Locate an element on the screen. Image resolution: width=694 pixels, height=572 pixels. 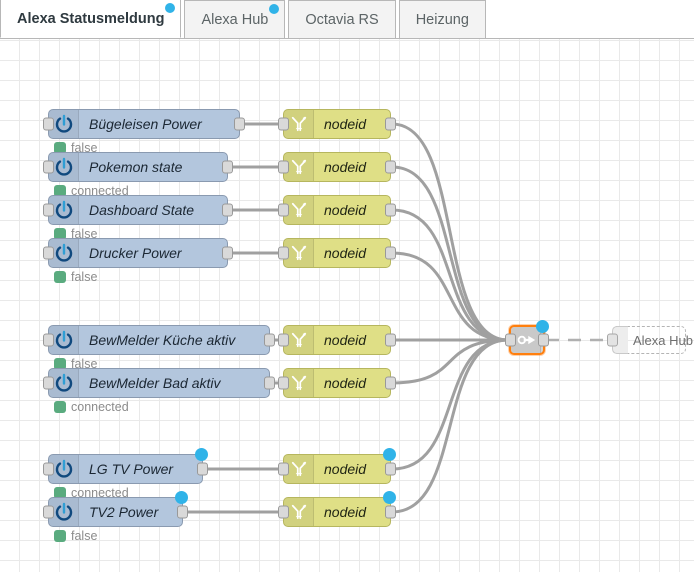
node-label: Drucker Power is located at coordinates (135, 253).